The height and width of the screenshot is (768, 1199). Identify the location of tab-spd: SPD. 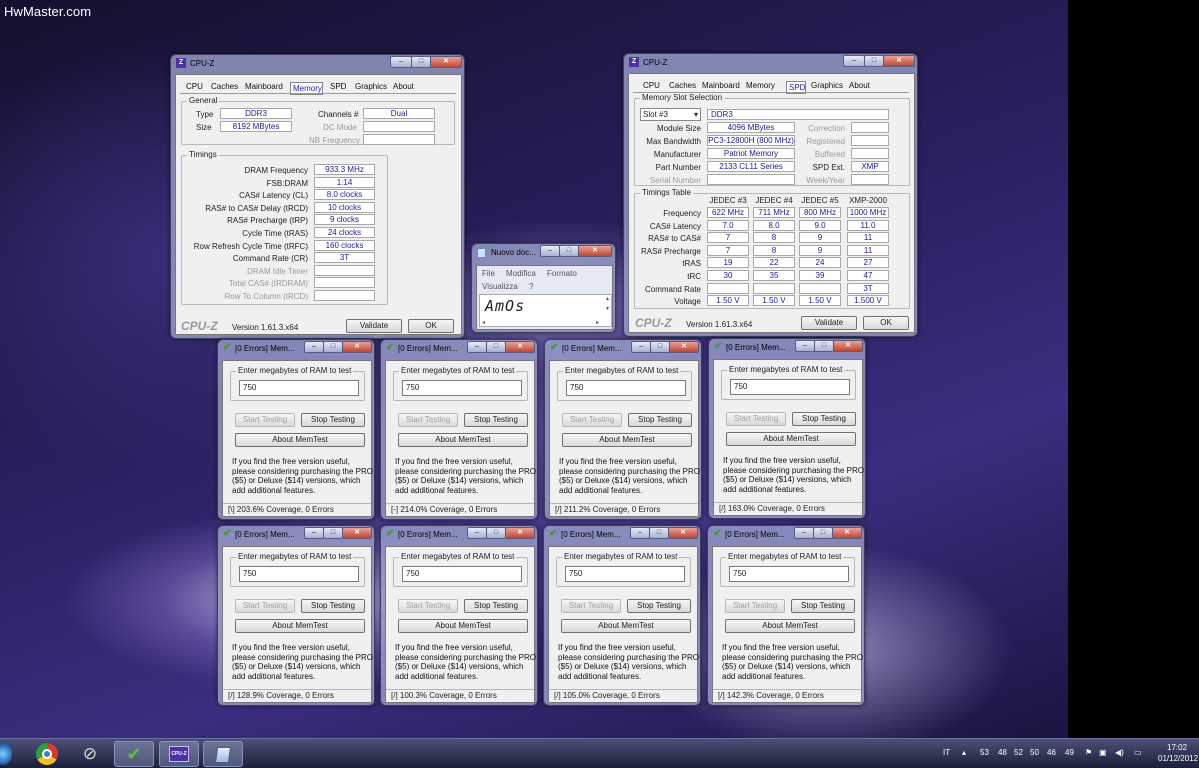
(338, 86).